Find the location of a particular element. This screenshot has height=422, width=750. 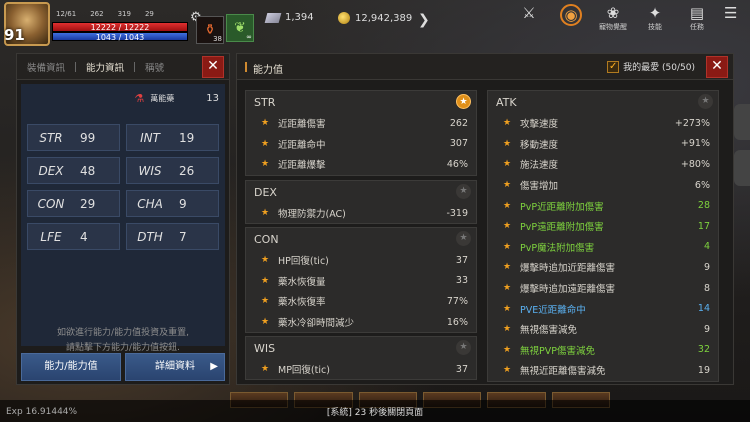

stat-cell-dth: DTH 7 is located at coordinates (172, 236).